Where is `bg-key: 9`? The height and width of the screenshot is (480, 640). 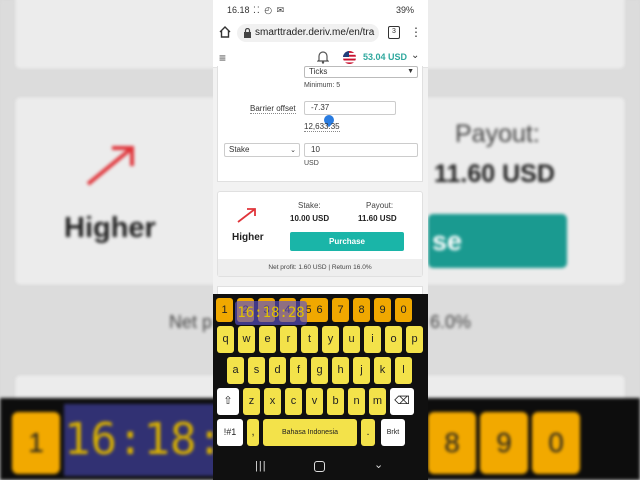
bg-key: 9 is located at coordinates (504, 443).